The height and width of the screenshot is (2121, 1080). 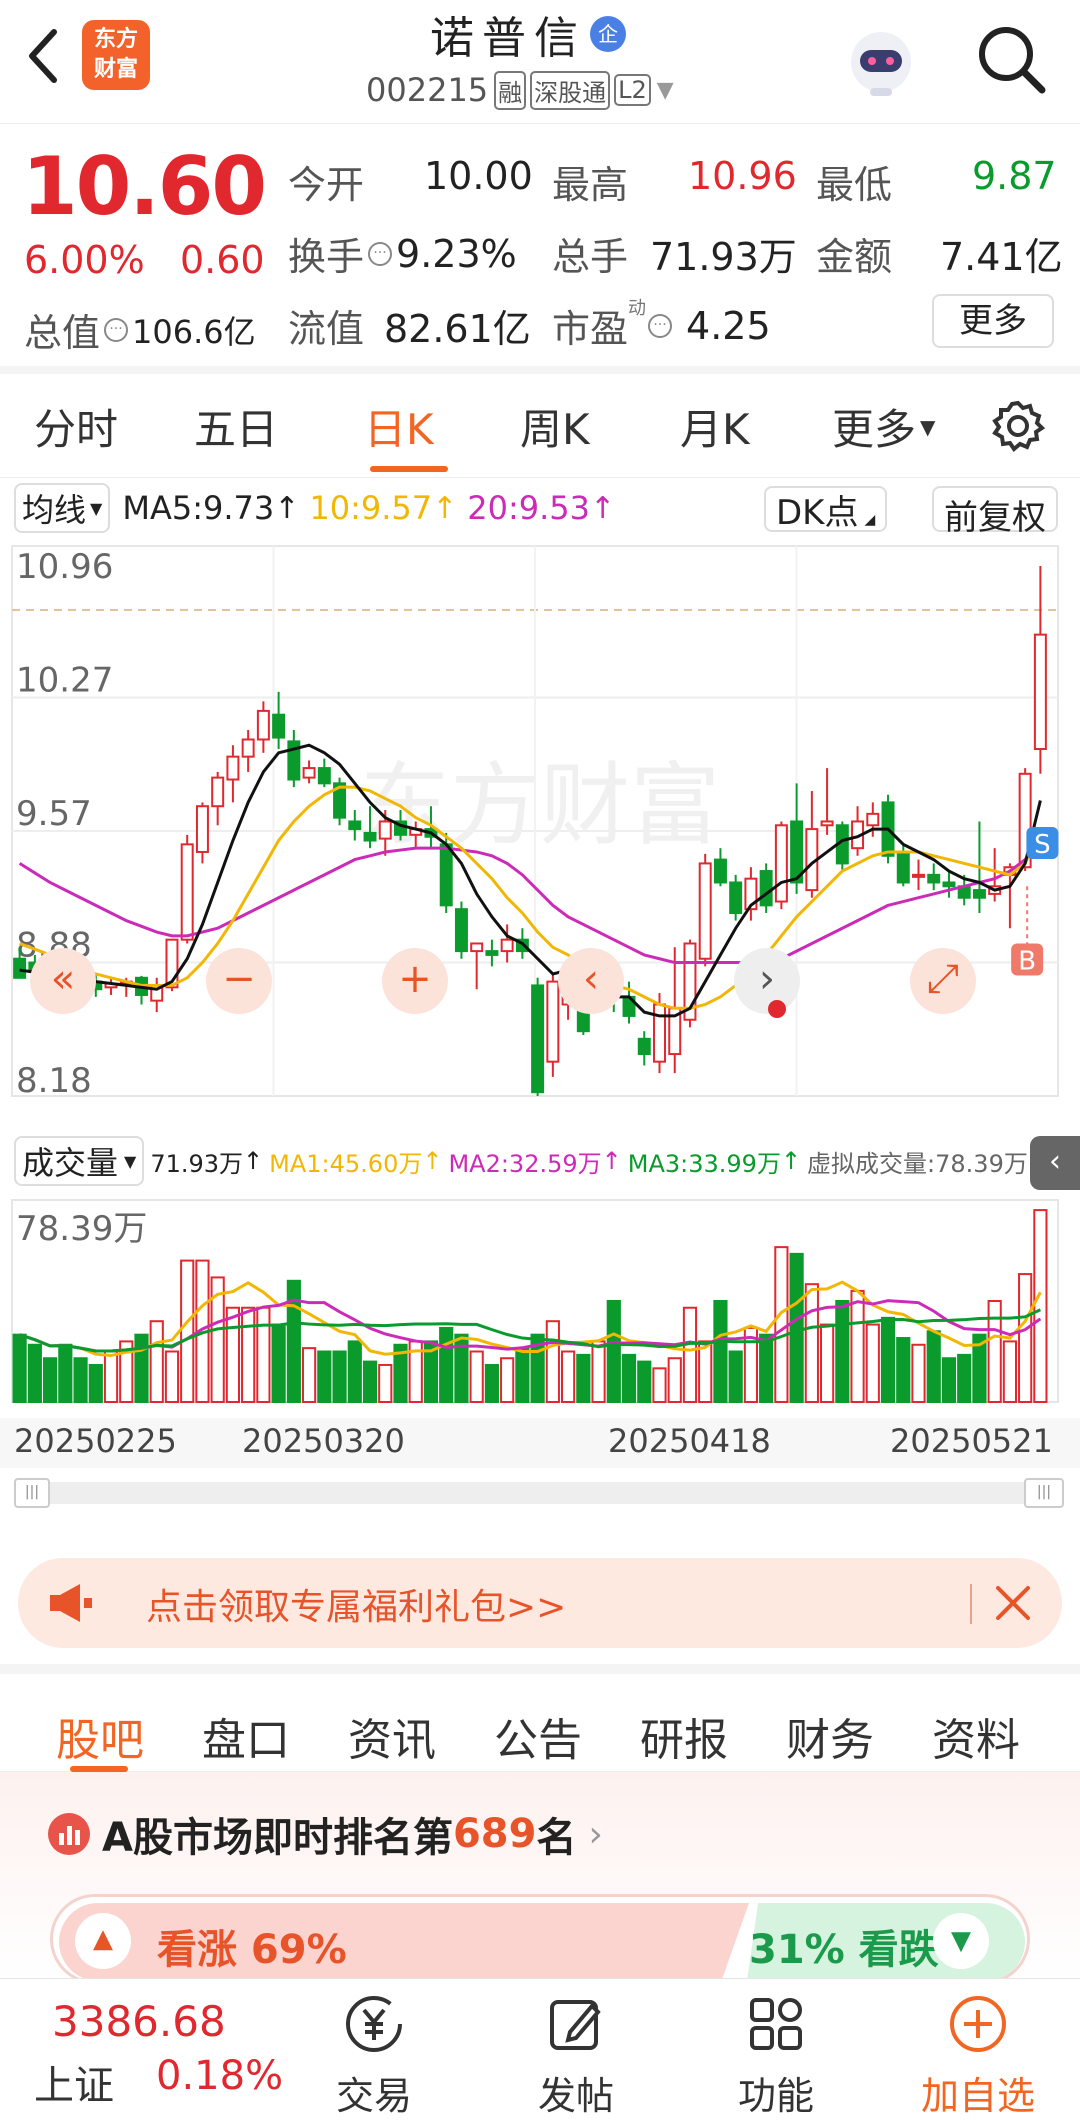 I want to click on gear-icon, so click(x=1018, y=426).